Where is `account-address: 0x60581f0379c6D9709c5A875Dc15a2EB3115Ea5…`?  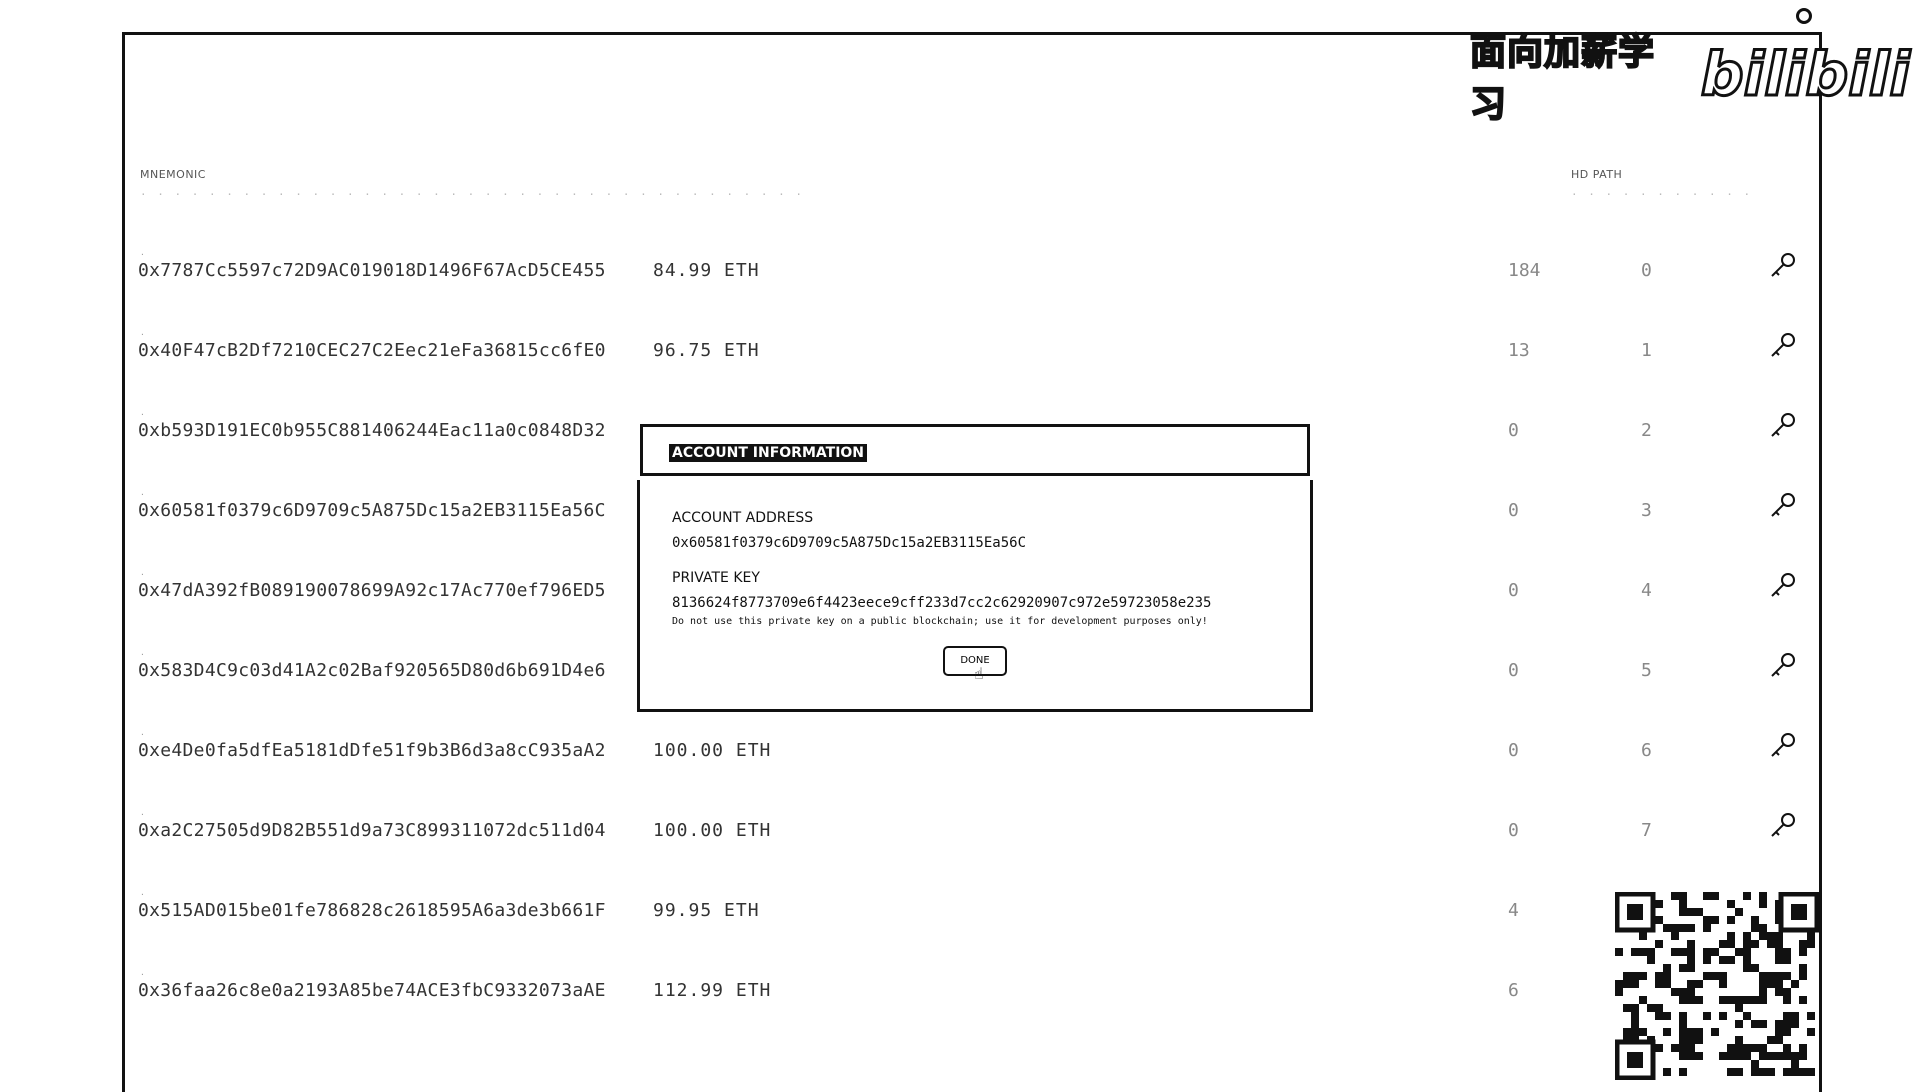 account-address: 0x60581f0379c6D9709c5A875Dc15a2EB3115Ea5… is located at coordinates (372, 510).